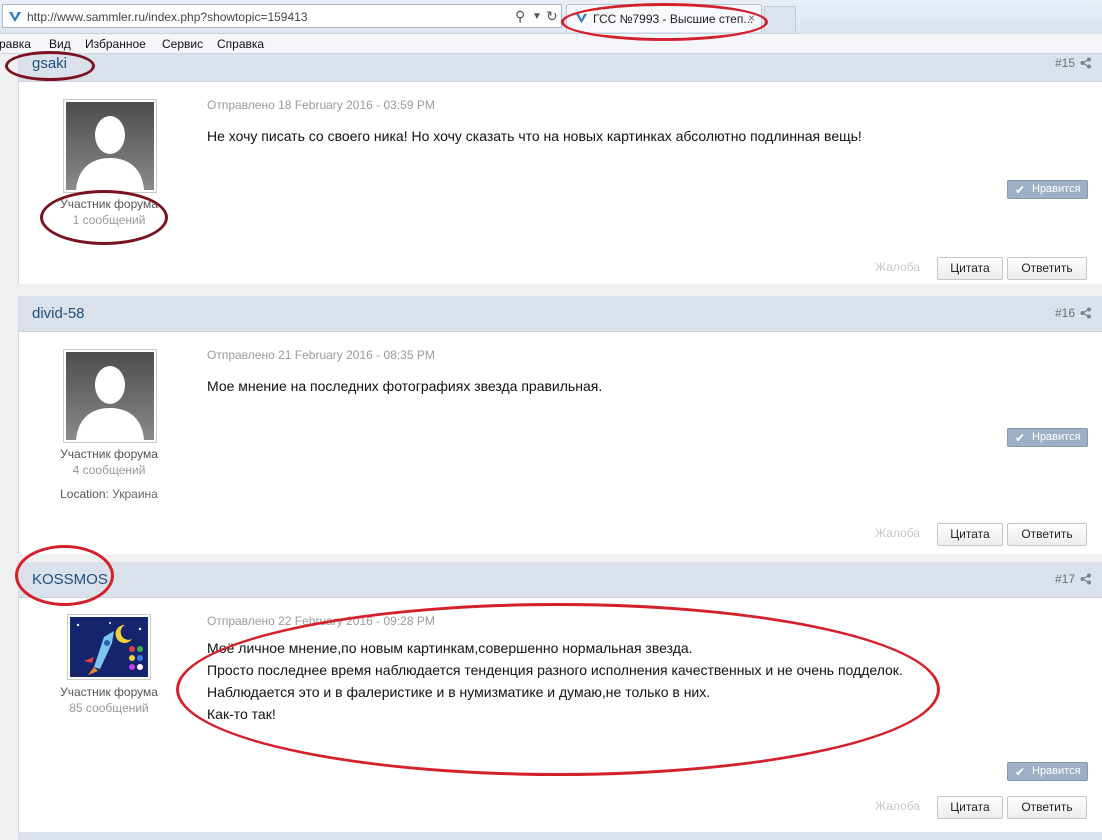 The width and height of the screenshot is (1102, 840). Describe the element at coordinates (241, 714) in the screenshot. I see `post-line: Как-то так!` at that location.